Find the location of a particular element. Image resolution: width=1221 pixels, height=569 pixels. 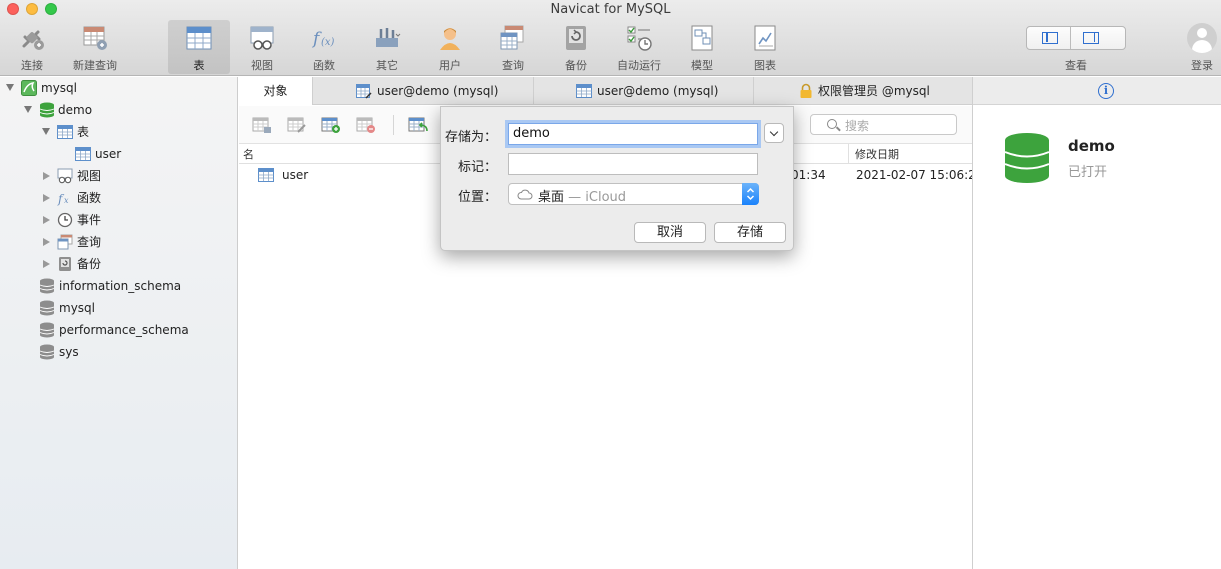

tags-label: 标记： is located at coordinates (477, 167).